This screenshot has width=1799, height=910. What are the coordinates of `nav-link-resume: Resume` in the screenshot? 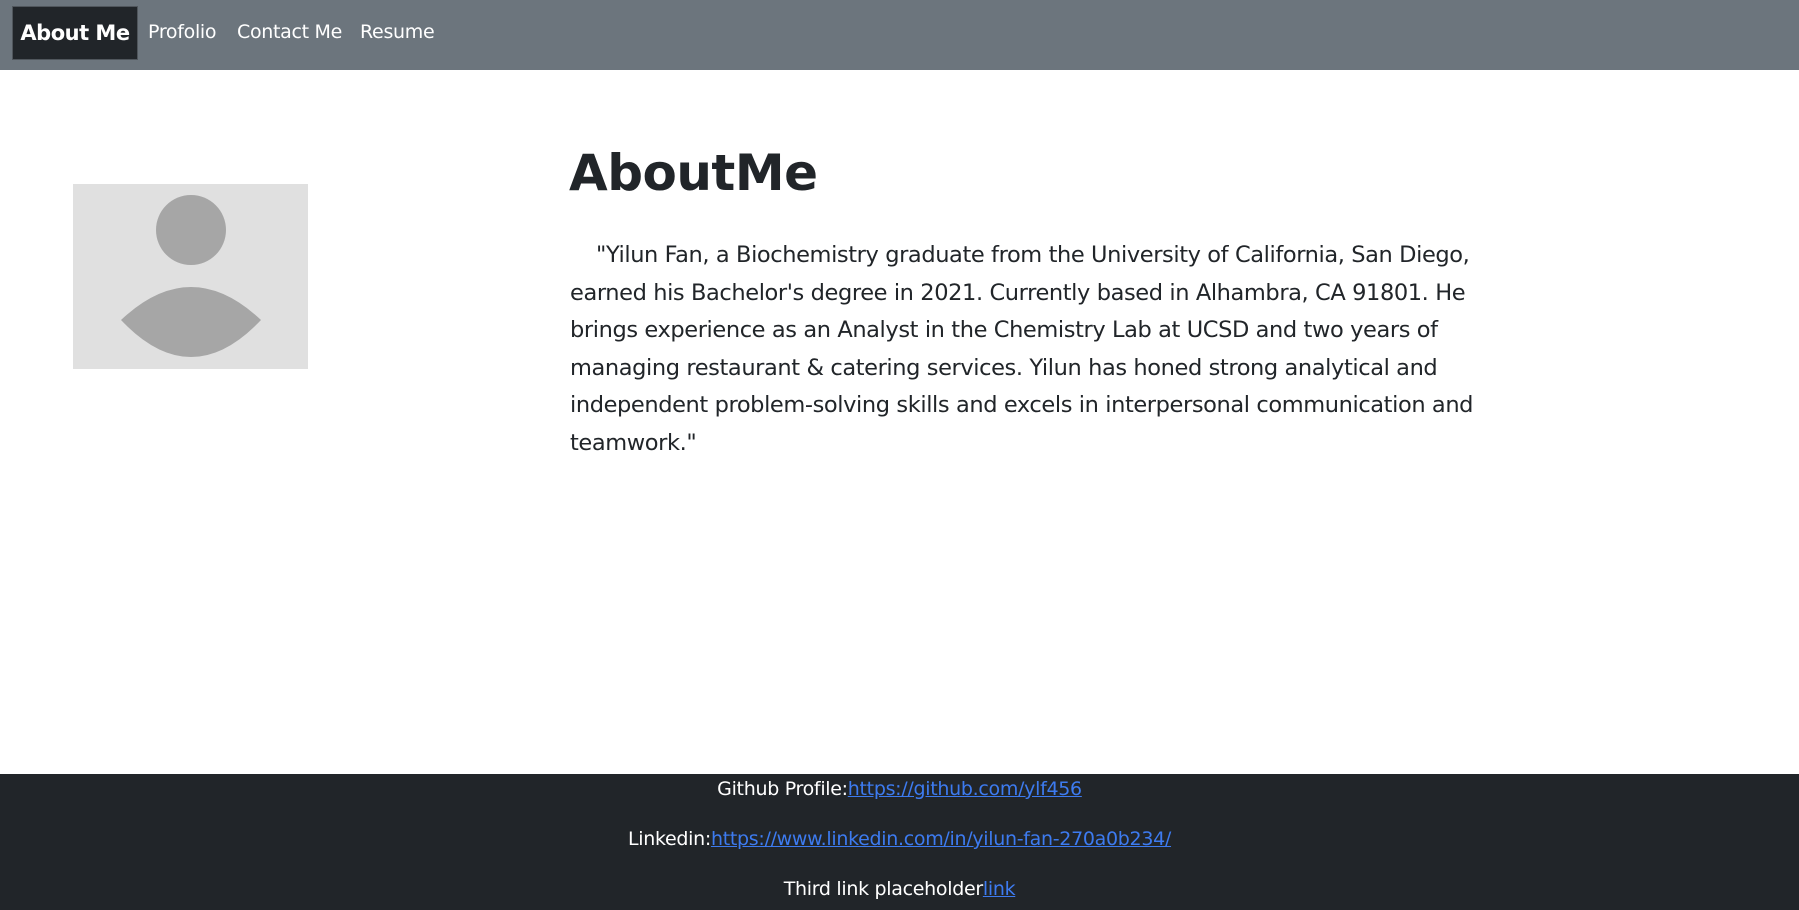 It's located at (397, 32).